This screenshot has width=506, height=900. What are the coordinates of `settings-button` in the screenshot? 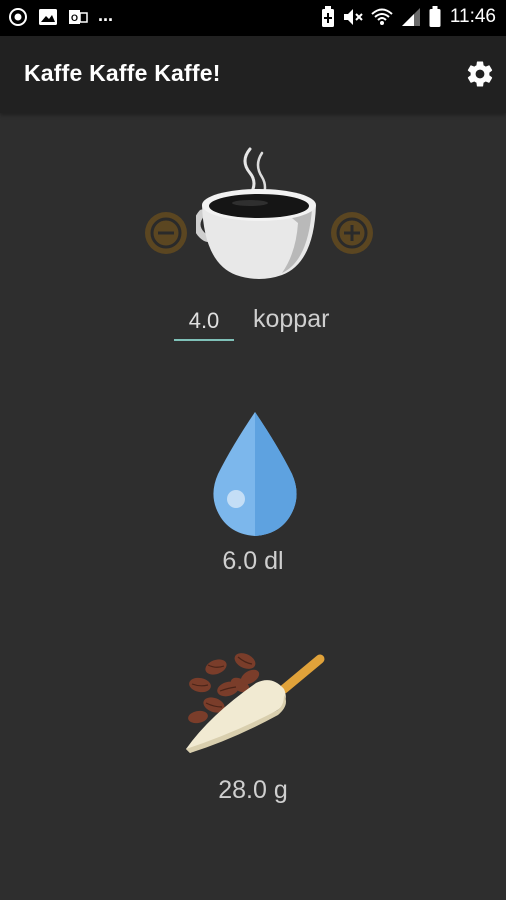 It's located at (480, 74).